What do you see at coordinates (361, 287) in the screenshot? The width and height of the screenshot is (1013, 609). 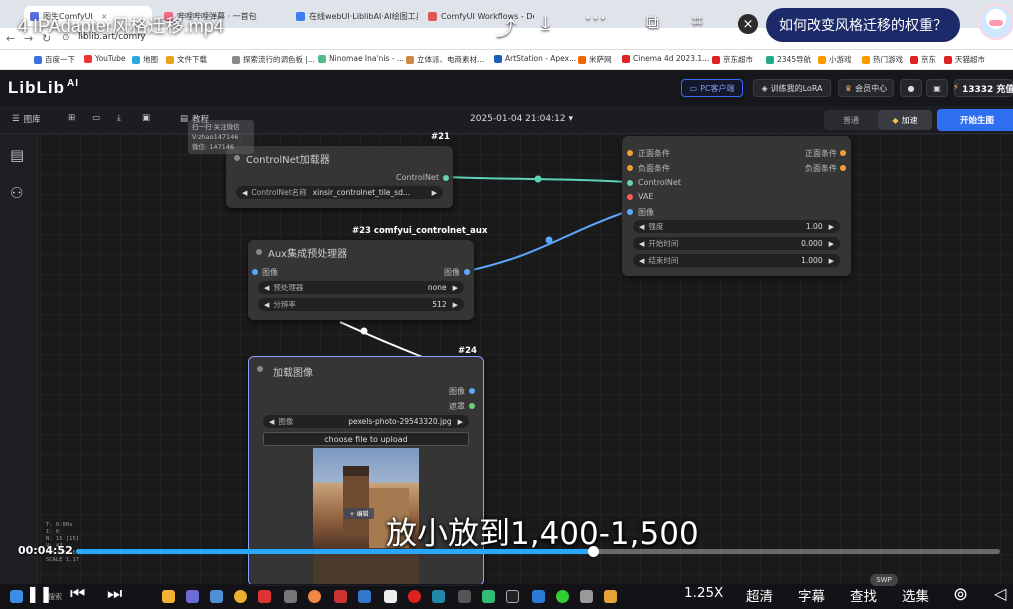 I see `preprocessor-widget: ◀ 预处理器 none ▶` at bounding box center [361, 287].